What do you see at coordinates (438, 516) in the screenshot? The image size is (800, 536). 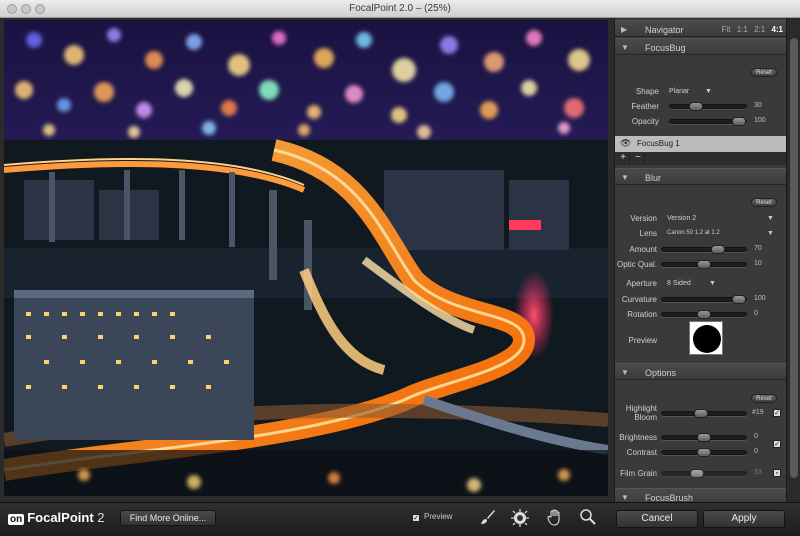 I see `preview-toggle-label: Preview` at bounding box center [438, 516].